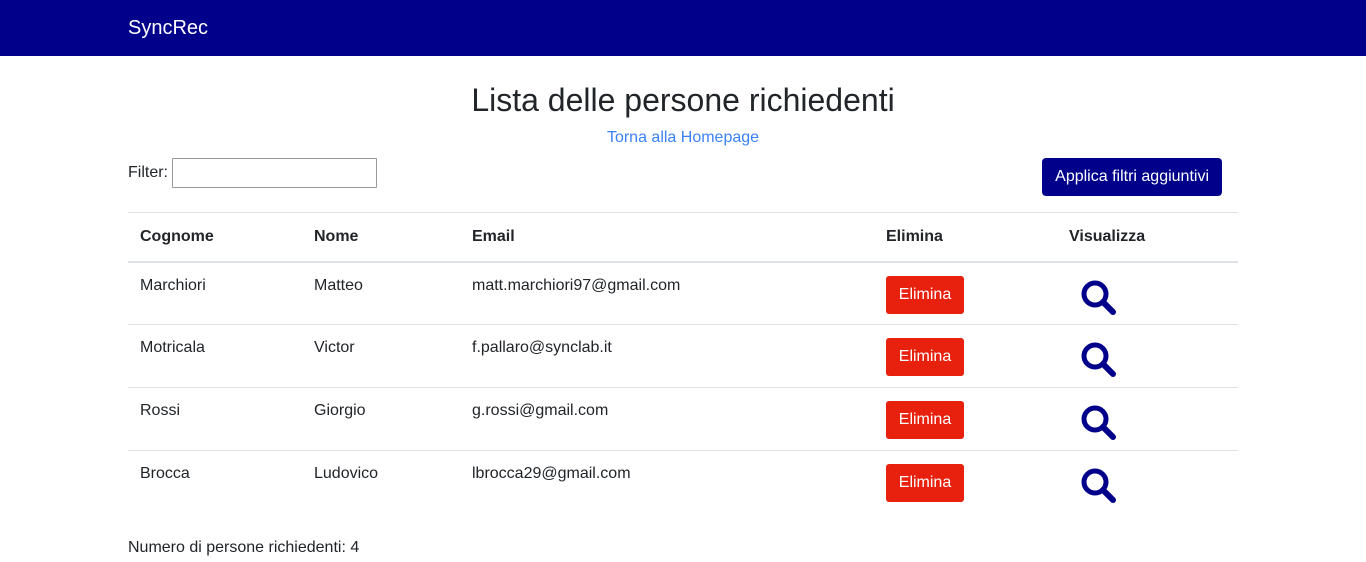 The height and width of the screenshot is (562, 1366). Describe the element at coordinates (683, 28) in the screenshot. I see `navbar: SyncRec` at that location.